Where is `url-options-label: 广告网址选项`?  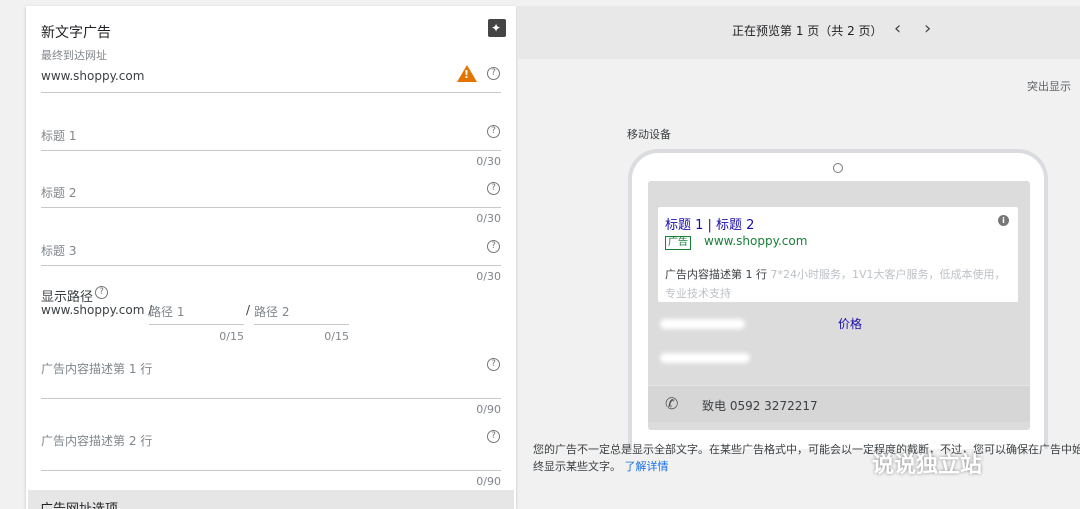 url-options-label: 广告网址选项 is located at coordinates (79, 503).